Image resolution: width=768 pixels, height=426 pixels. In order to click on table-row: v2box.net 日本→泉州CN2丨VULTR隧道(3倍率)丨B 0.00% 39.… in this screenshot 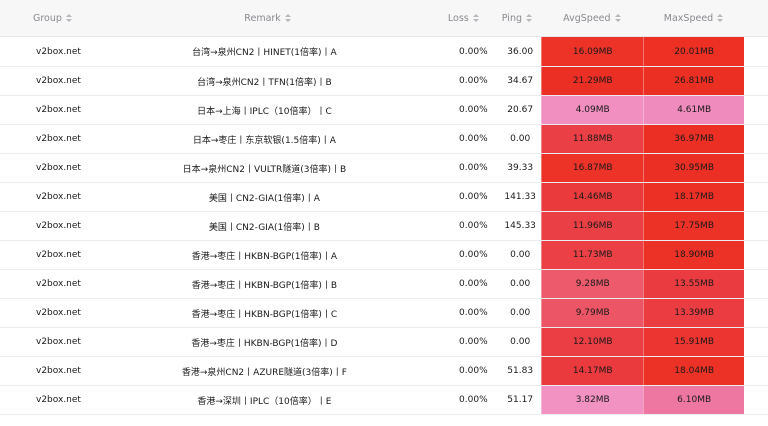, I will do `click(384, 168)`.